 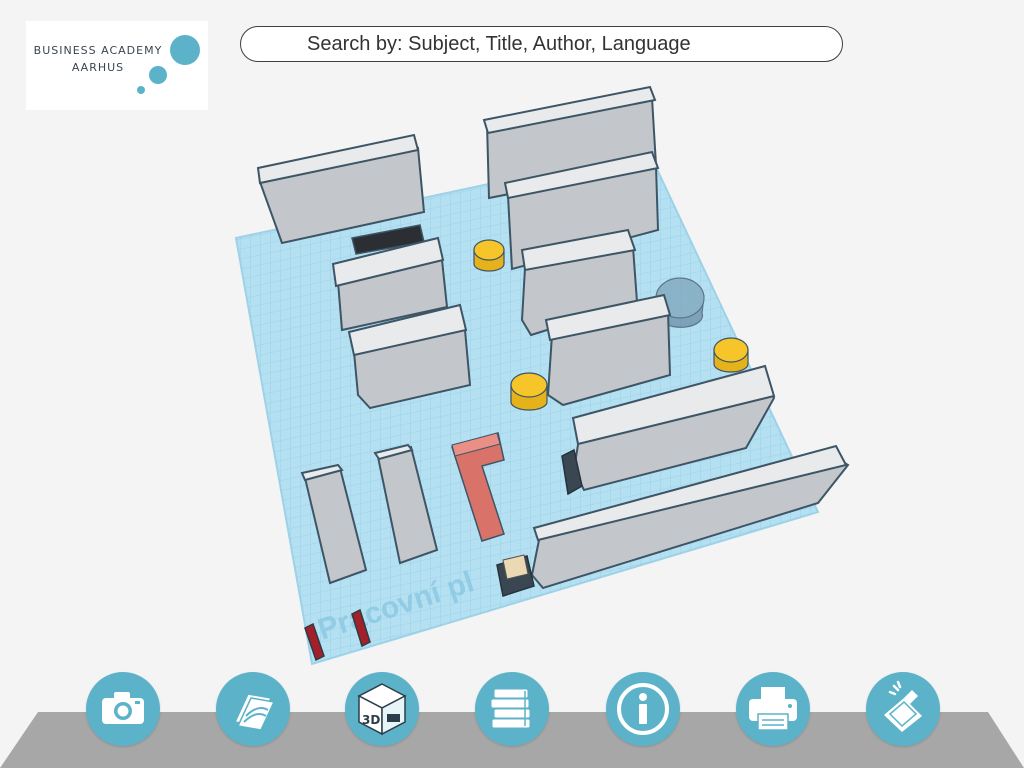 I want to click on search-input, so click(x=541, y=44).